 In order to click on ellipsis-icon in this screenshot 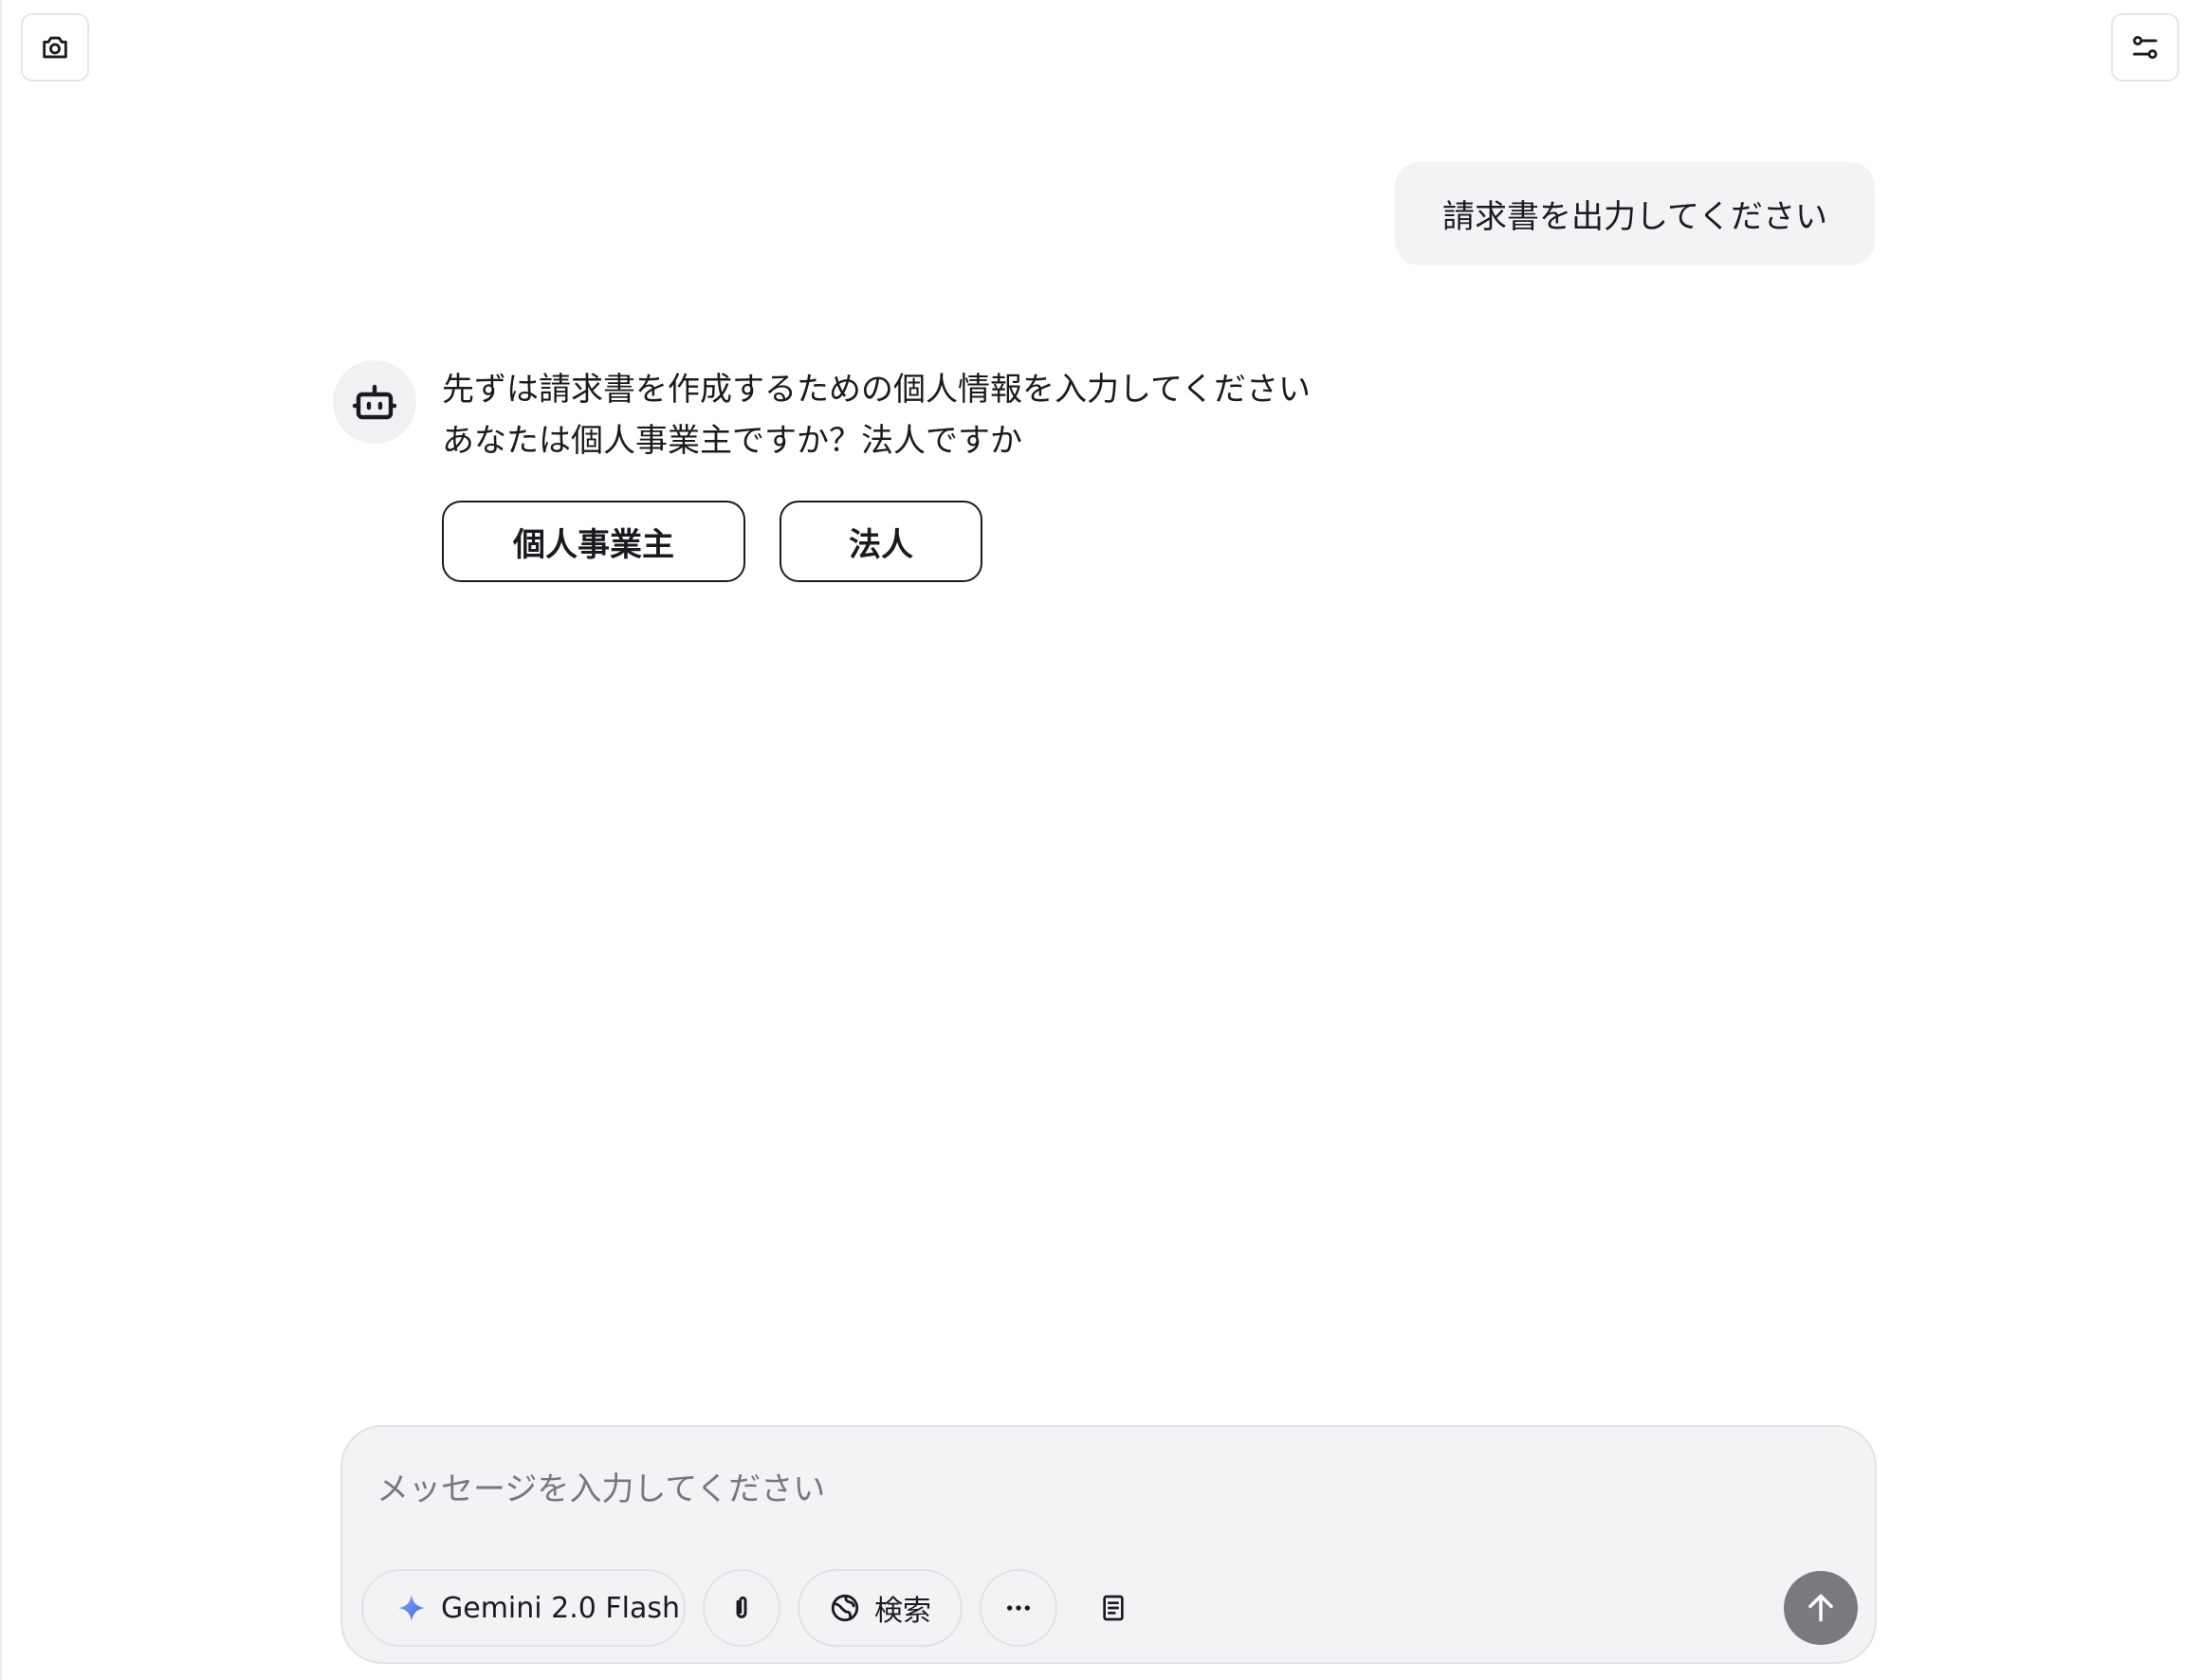, I will do `click(1018, 1608)`.